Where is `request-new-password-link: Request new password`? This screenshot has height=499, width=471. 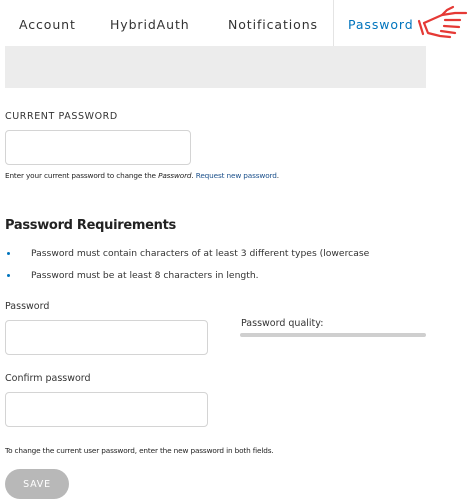
request-new-password-link: Request new password is located at coordinates (236, 175).